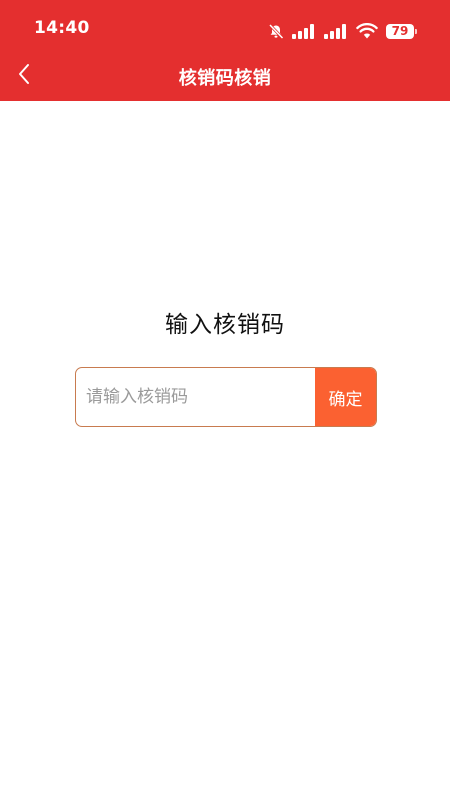 This screenshot has height=800, width=450. Describe the element at coordinates (367, 31) in the screenshot. I see `wifi-icon` at that location.